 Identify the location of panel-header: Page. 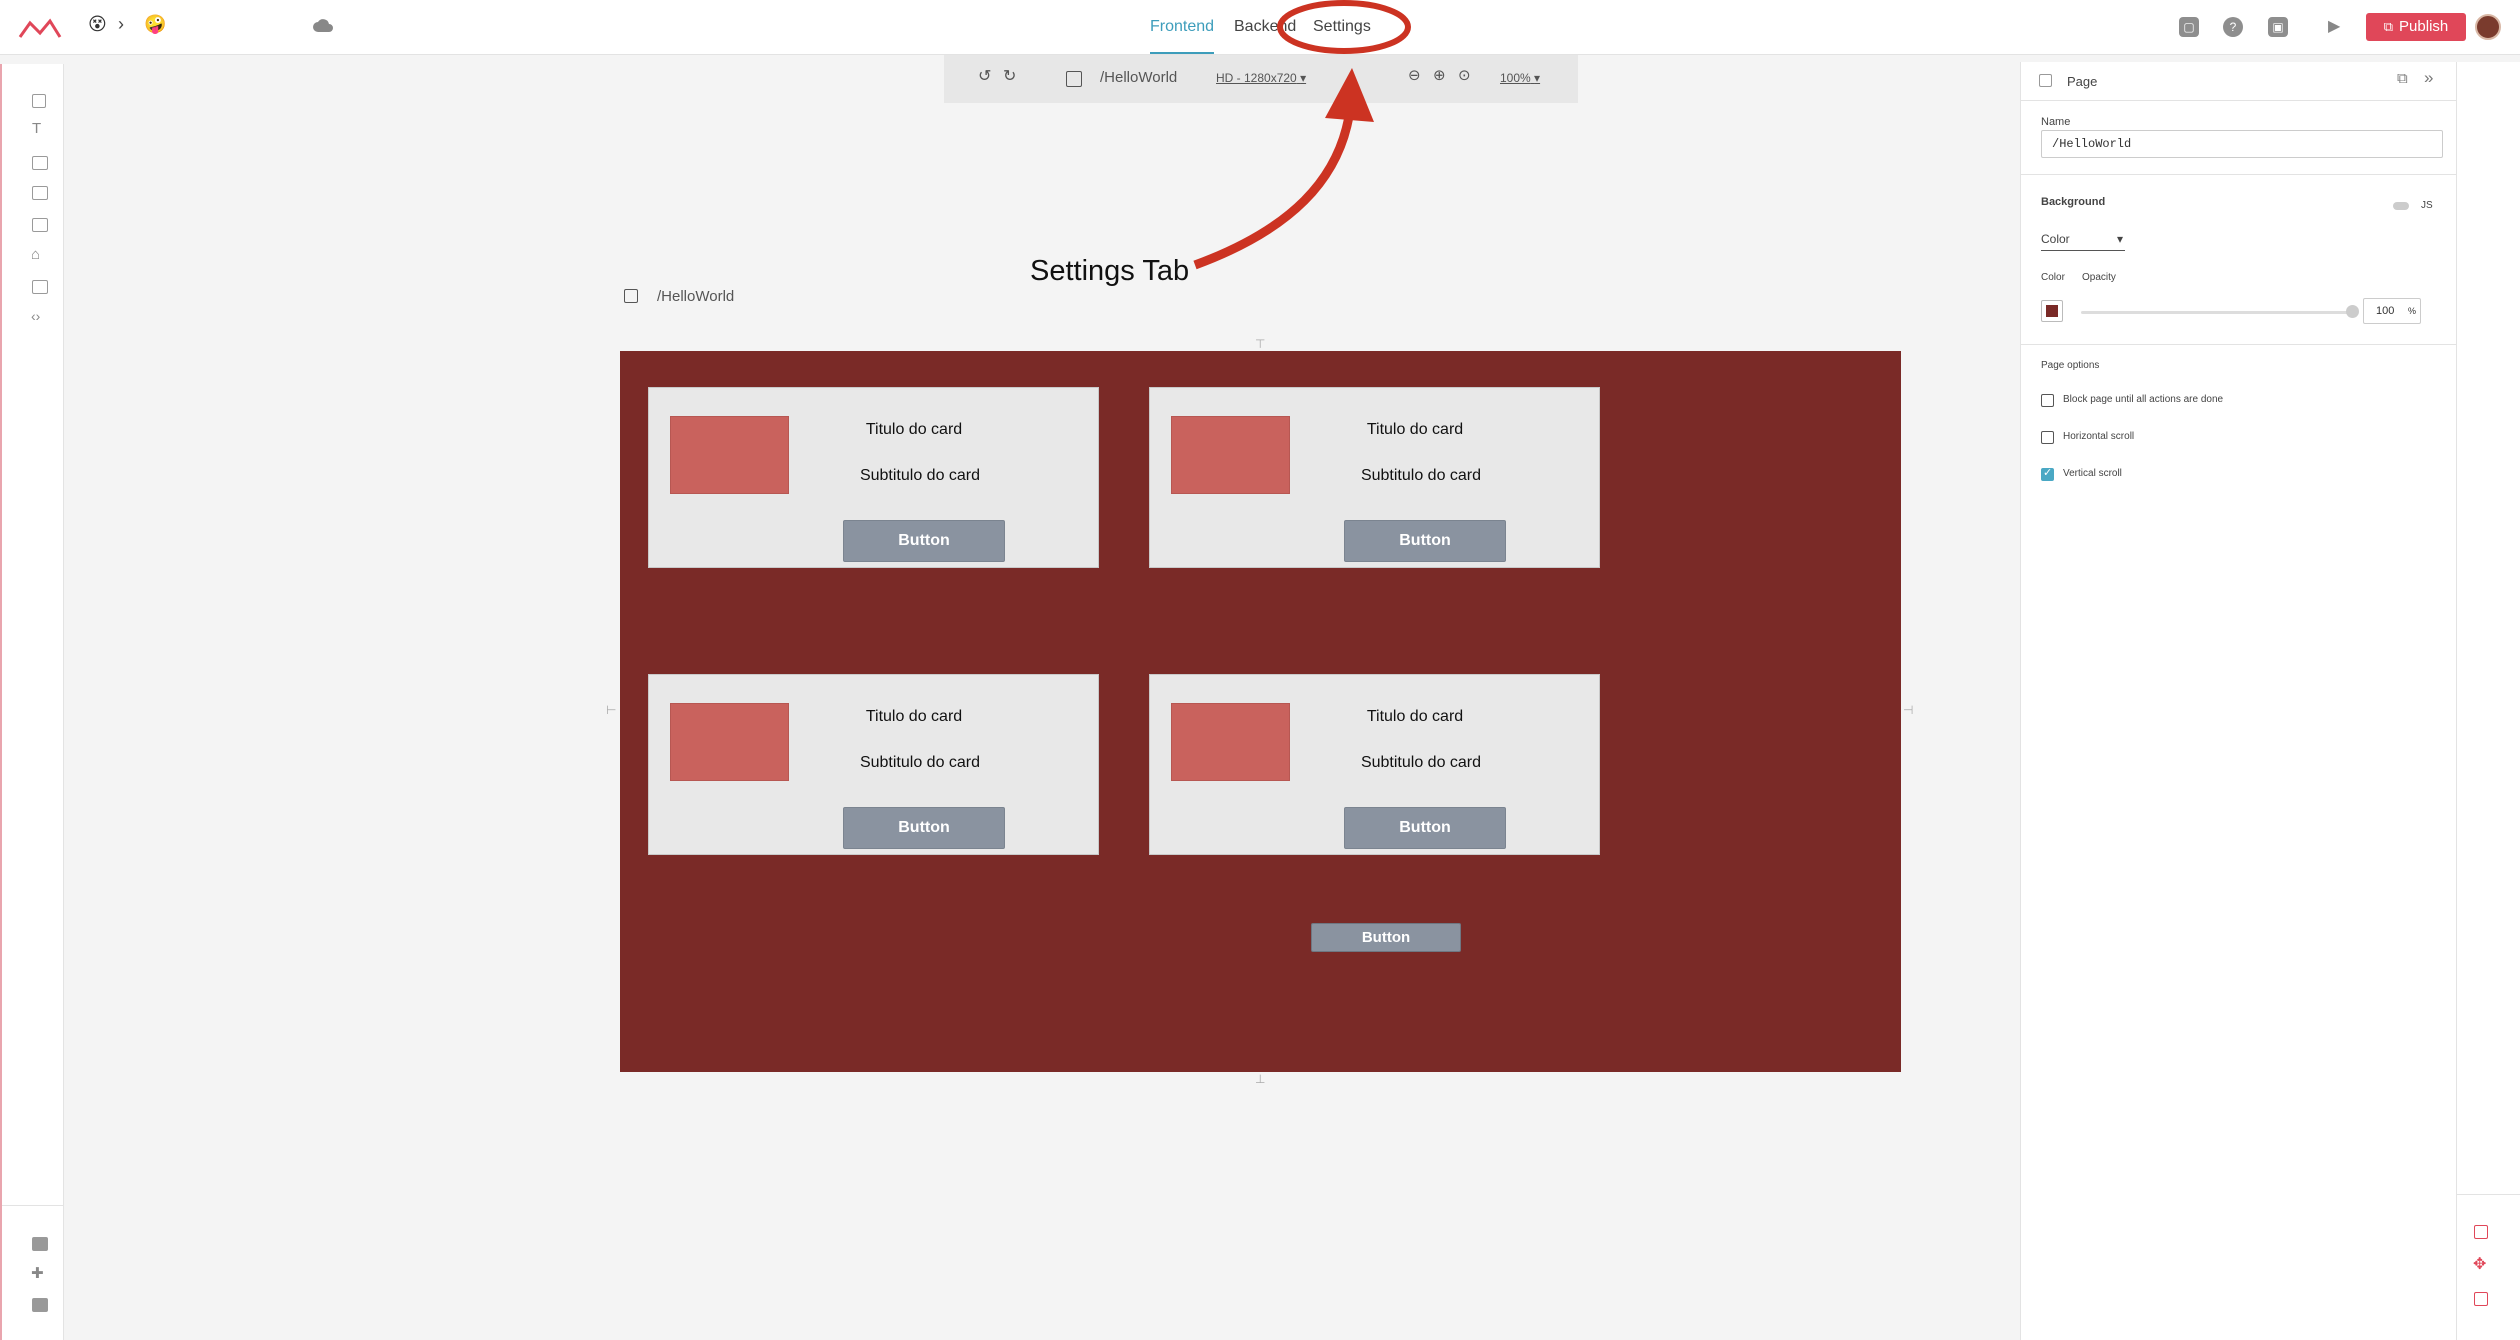
(2082, 81).